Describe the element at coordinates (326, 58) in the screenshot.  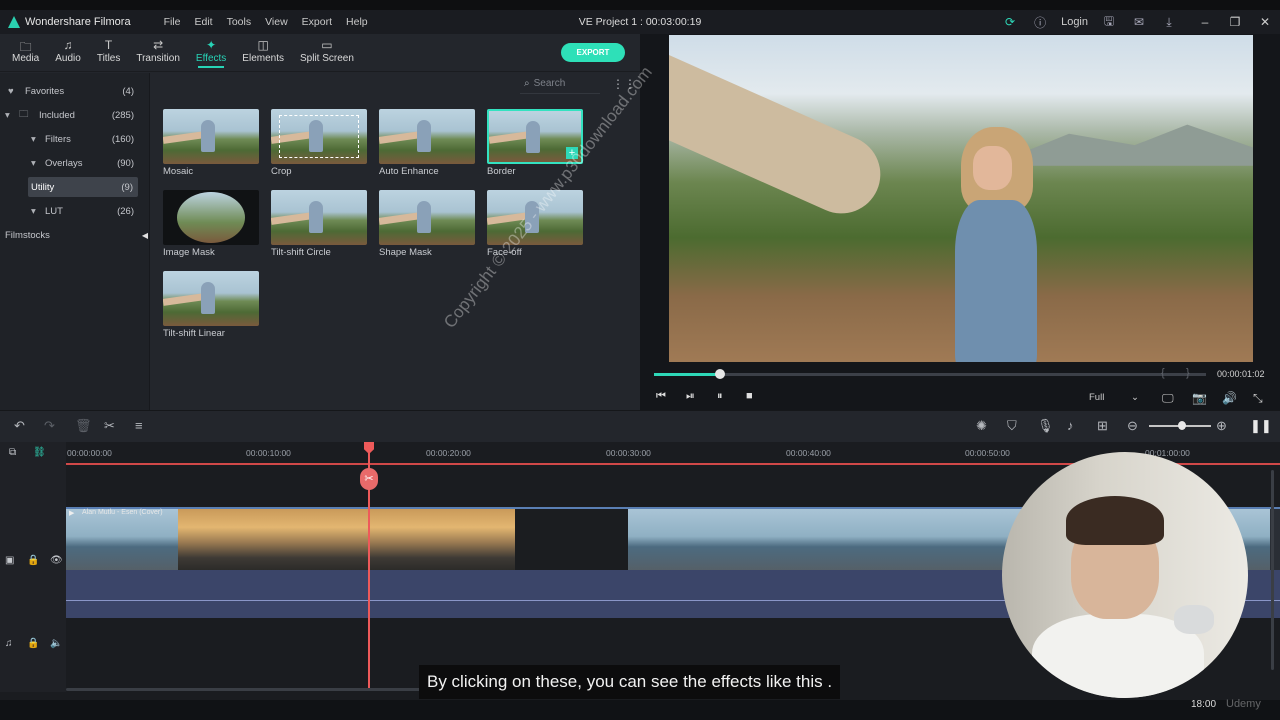
I see `tab-label: Split Screen` at that location.